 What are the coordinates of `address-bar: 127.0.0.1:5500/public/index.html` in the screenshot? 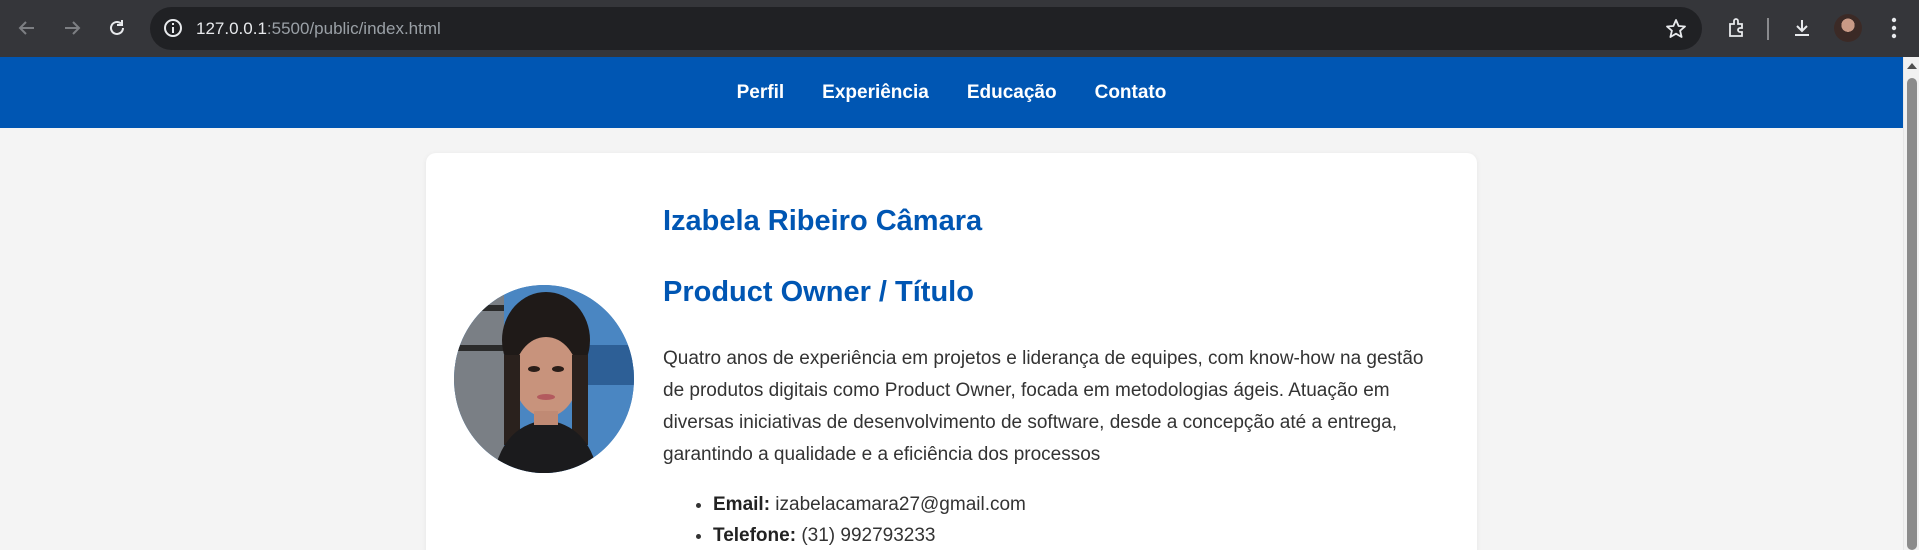 It's located at (926, 28).